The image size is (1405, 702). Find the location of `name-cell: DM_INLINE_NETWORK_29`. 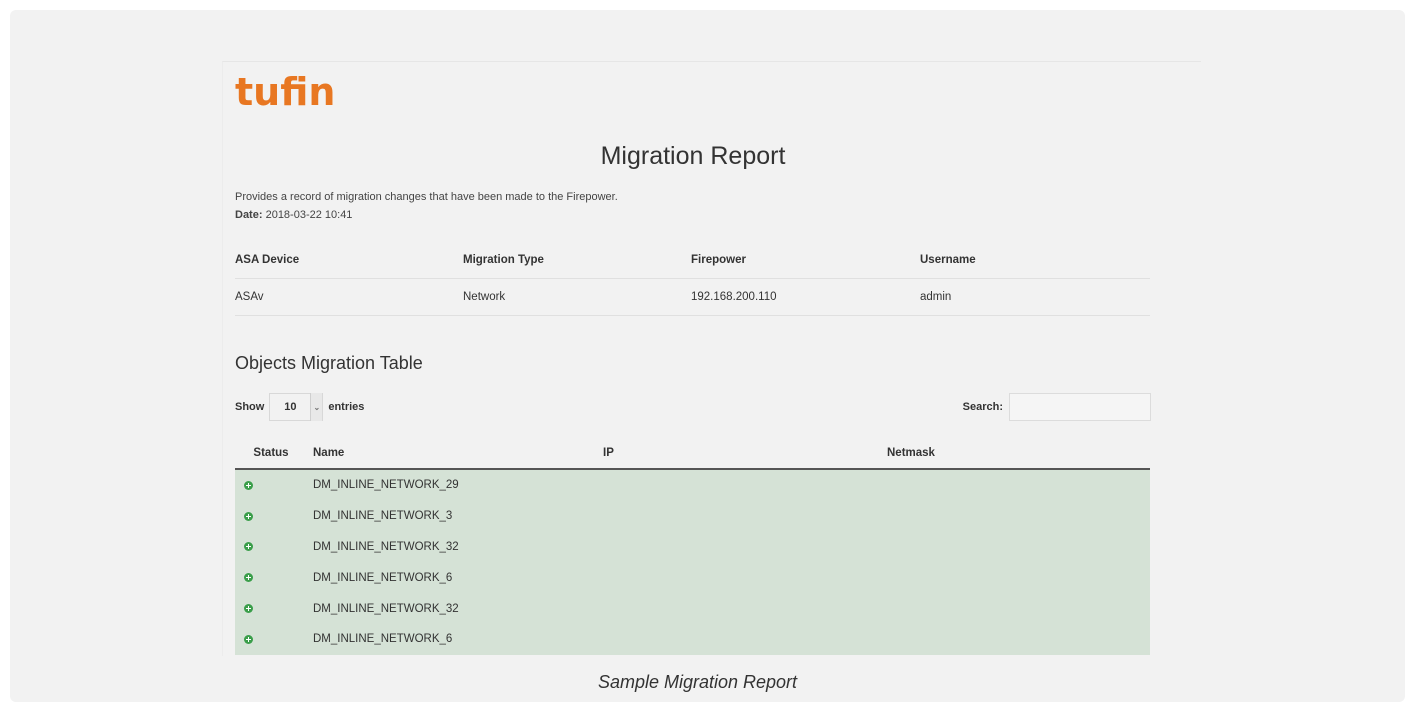

name-cell: DM_INLINE_NETWORK_29 is located at coordinates (458, 485).